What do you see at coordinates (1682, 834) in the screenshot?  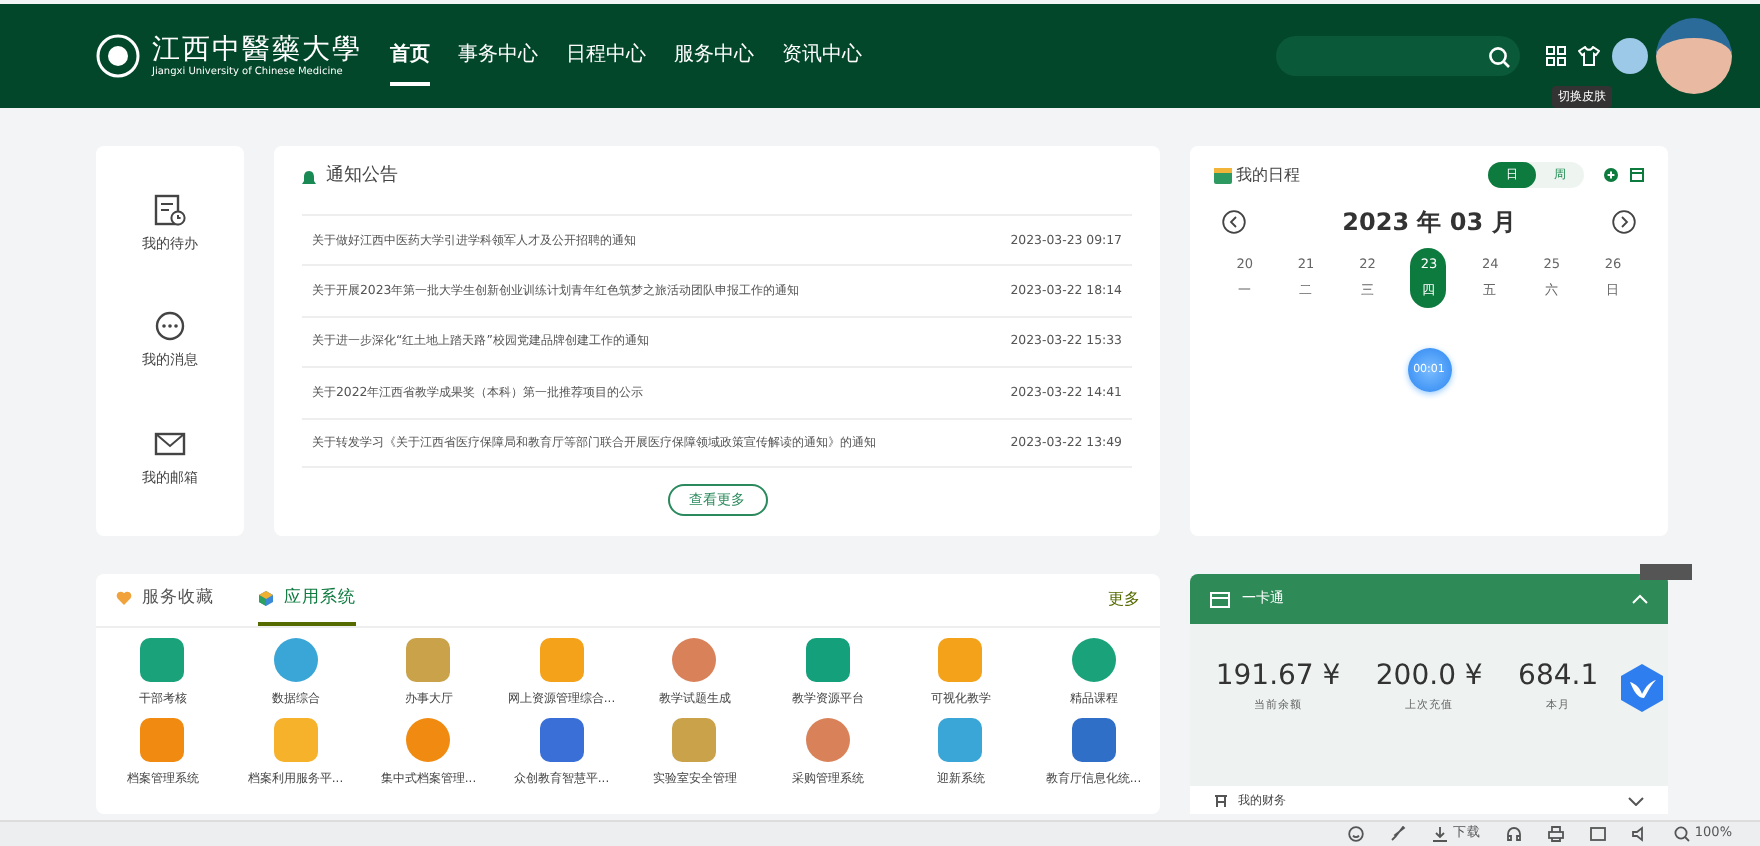 I see `zoom-icon` at bounding box center [1682, 834].